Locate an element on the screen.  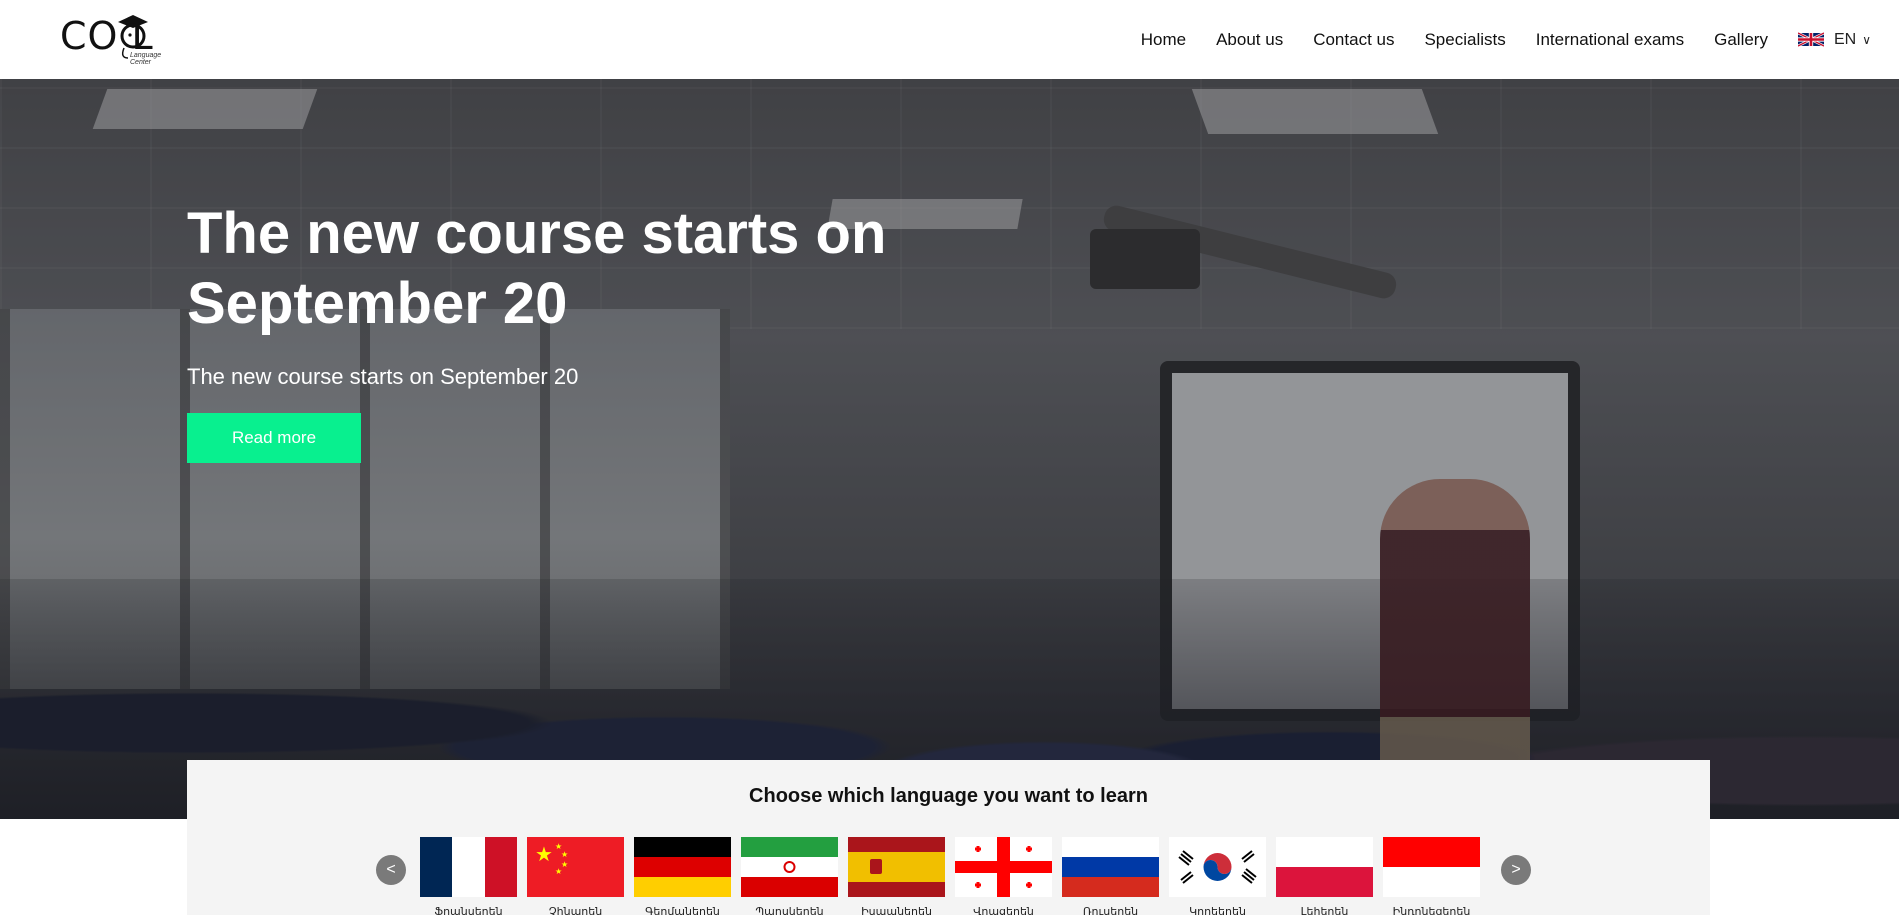
france-flag-icon is located at coordinates (468, 867).